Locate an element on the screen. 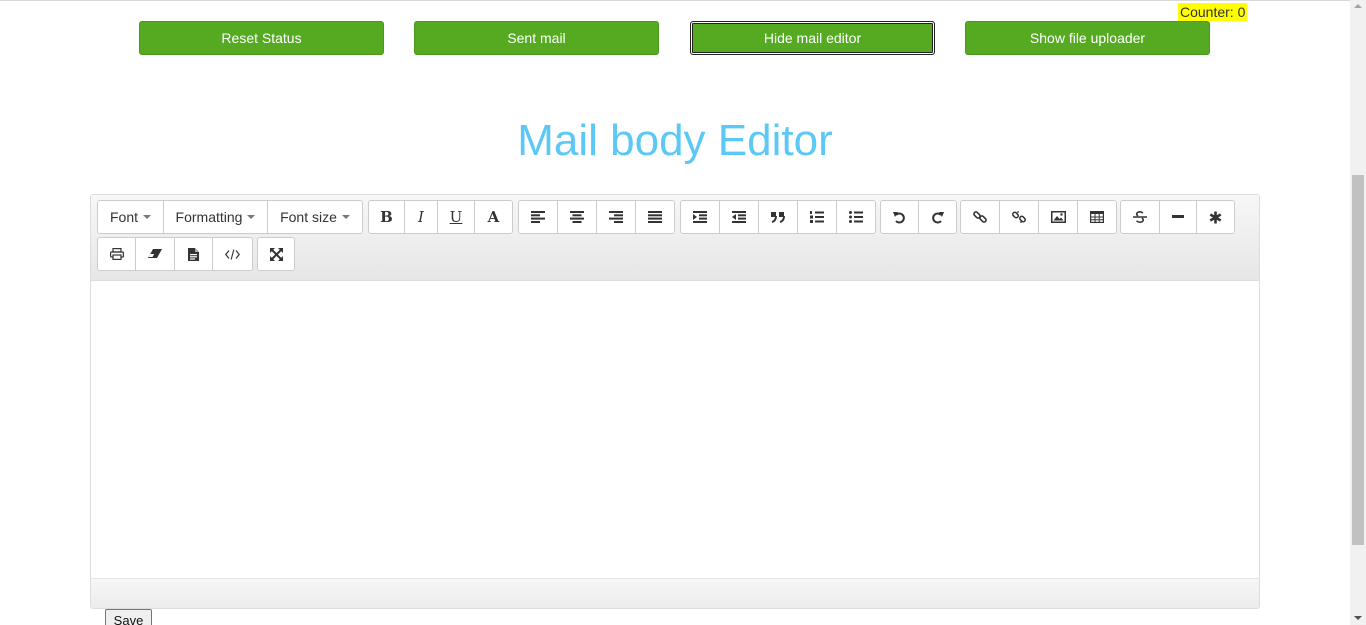 This screenshot has height=625, width=1366. image-icon is located at coordinates (1058, 217).